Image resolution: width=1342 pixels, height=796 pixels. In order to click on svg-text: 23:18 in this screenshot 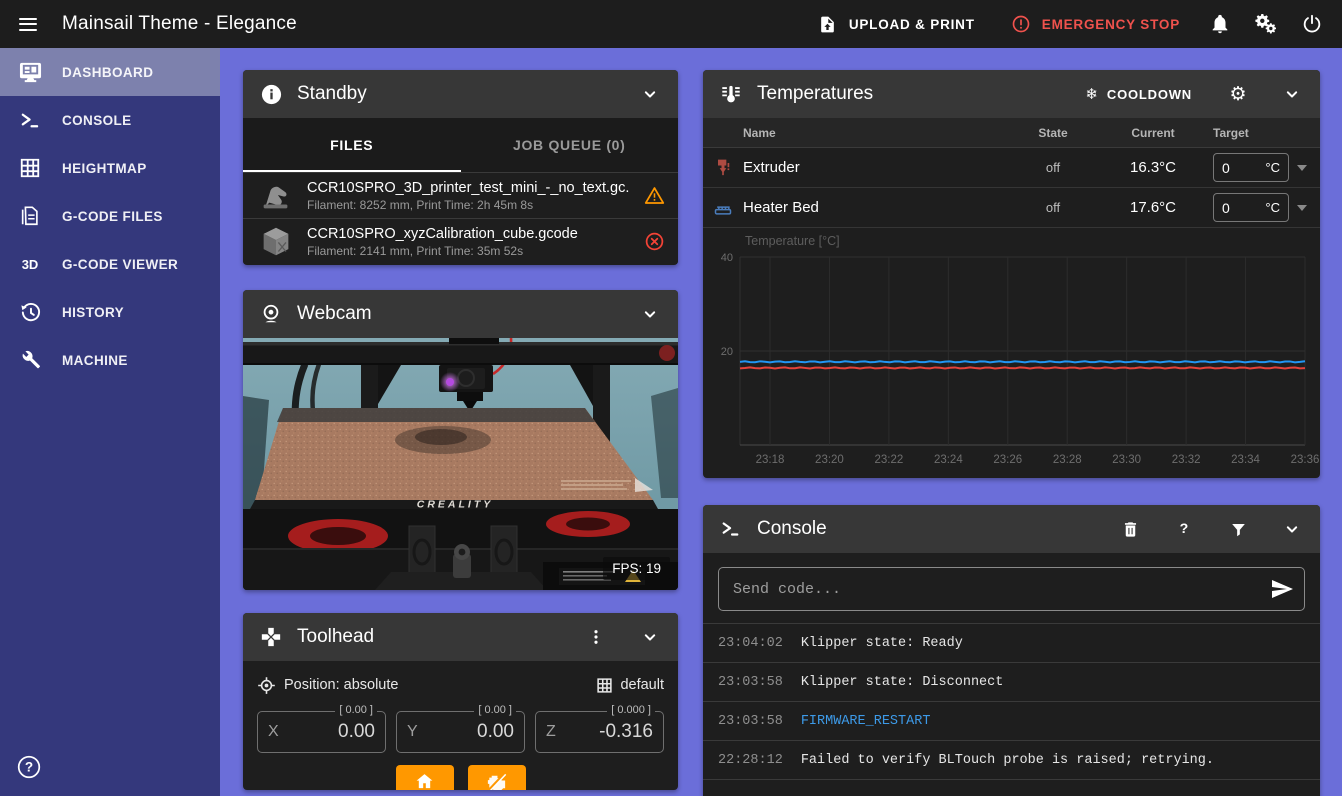, I will do `click(770, 460)`.